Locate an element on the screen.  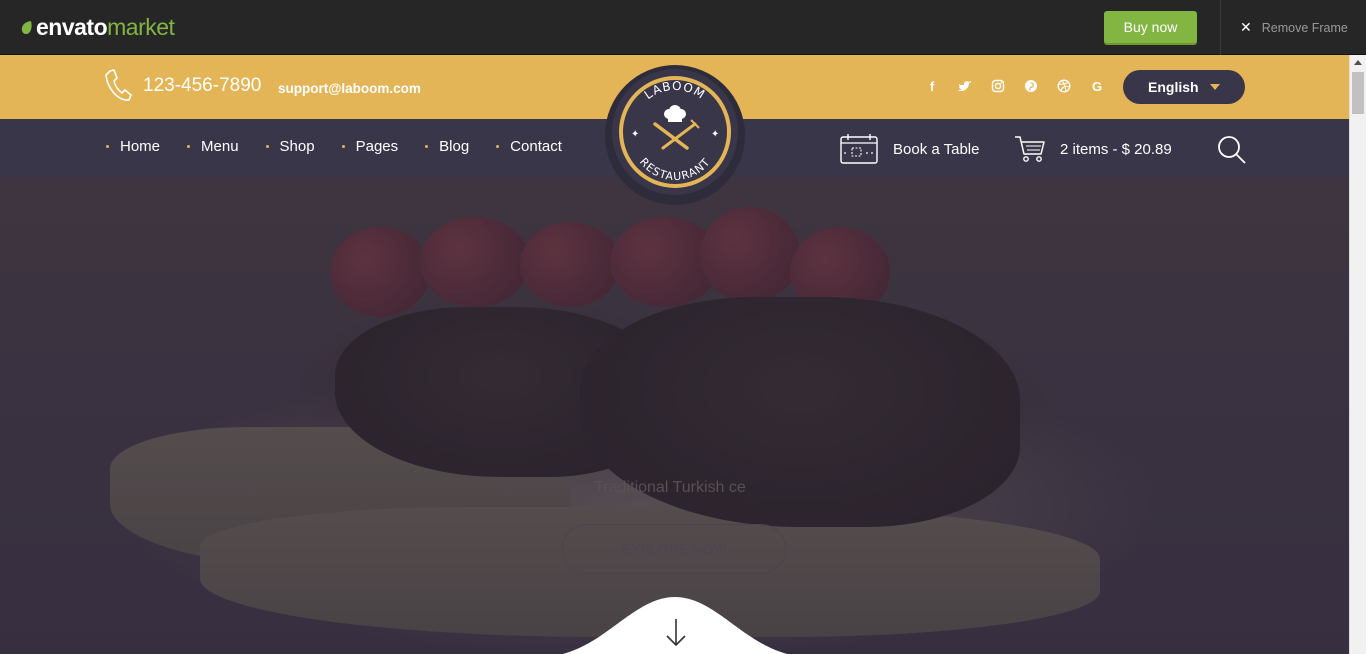
phone-contact: 123-456-7890 is located at coordinates (182, 86).